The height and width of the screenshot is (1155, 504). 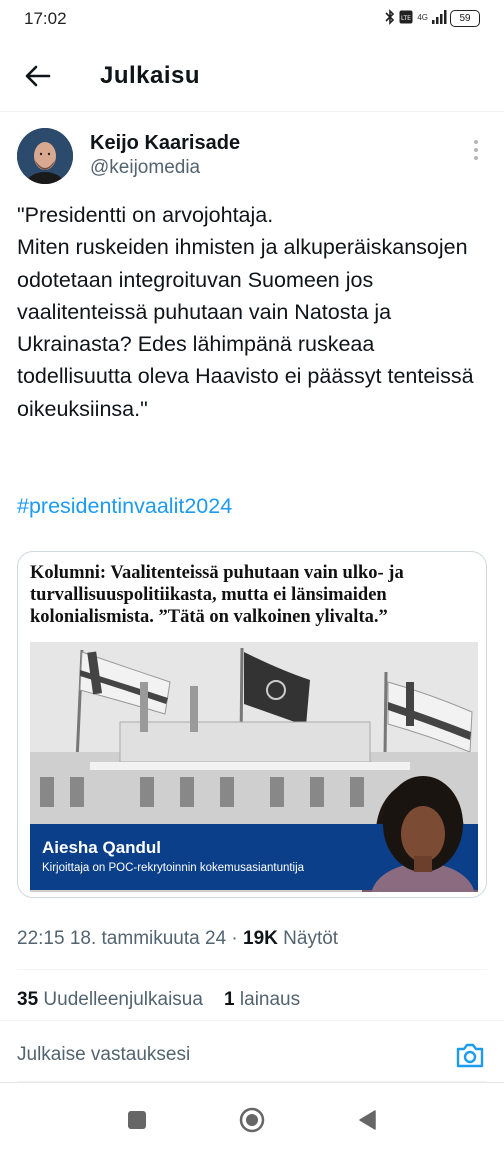 What do you see at coordinates (311, 938) in the screenshot?
I see `views-label: Näytöt` at bounding box center [311, 938].